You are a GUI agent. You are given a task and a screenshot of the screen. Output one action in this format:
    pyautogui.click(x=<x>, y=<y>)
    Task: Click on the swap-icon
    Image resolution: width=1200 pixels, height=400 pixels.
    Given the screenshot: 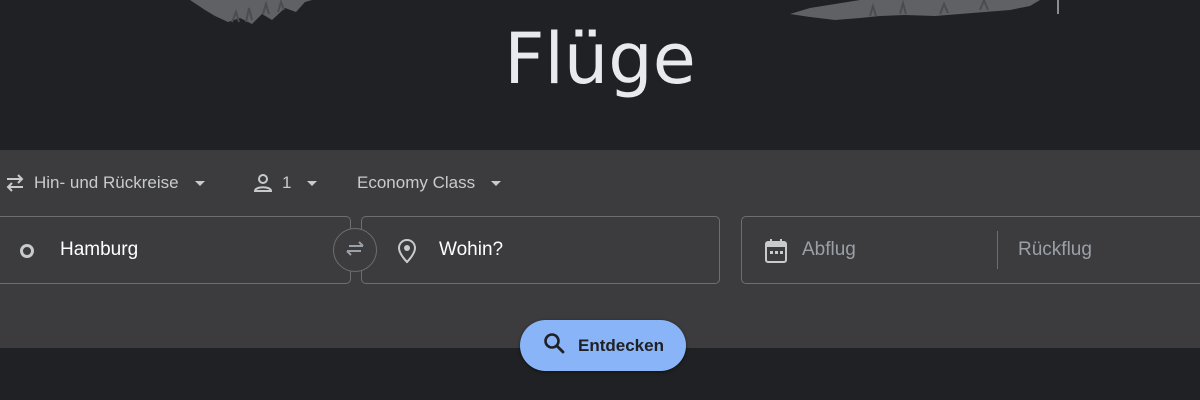 What is the action you would take?
    pyautogui.click(x=355, y=250)
    